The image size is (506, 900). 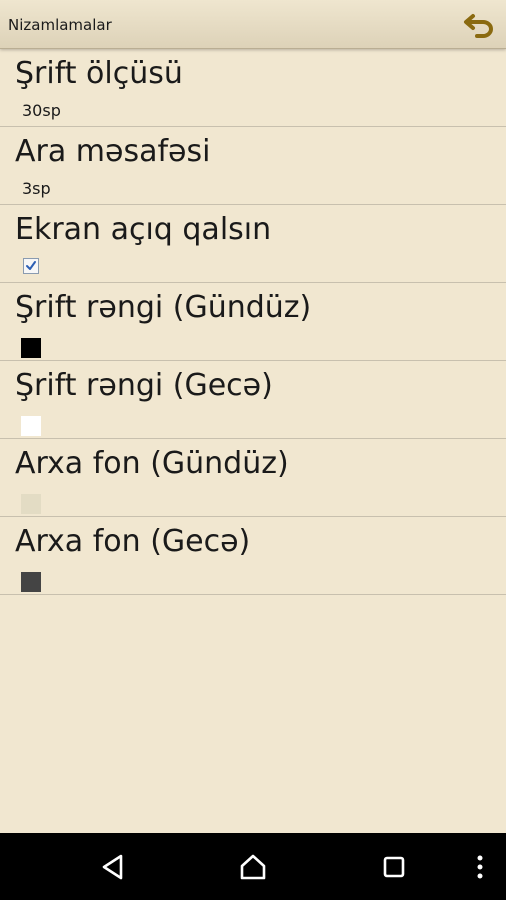 I want to click on setting-keep-screen-on: Ekran açıq qalsın, so click(x=253, y=244).